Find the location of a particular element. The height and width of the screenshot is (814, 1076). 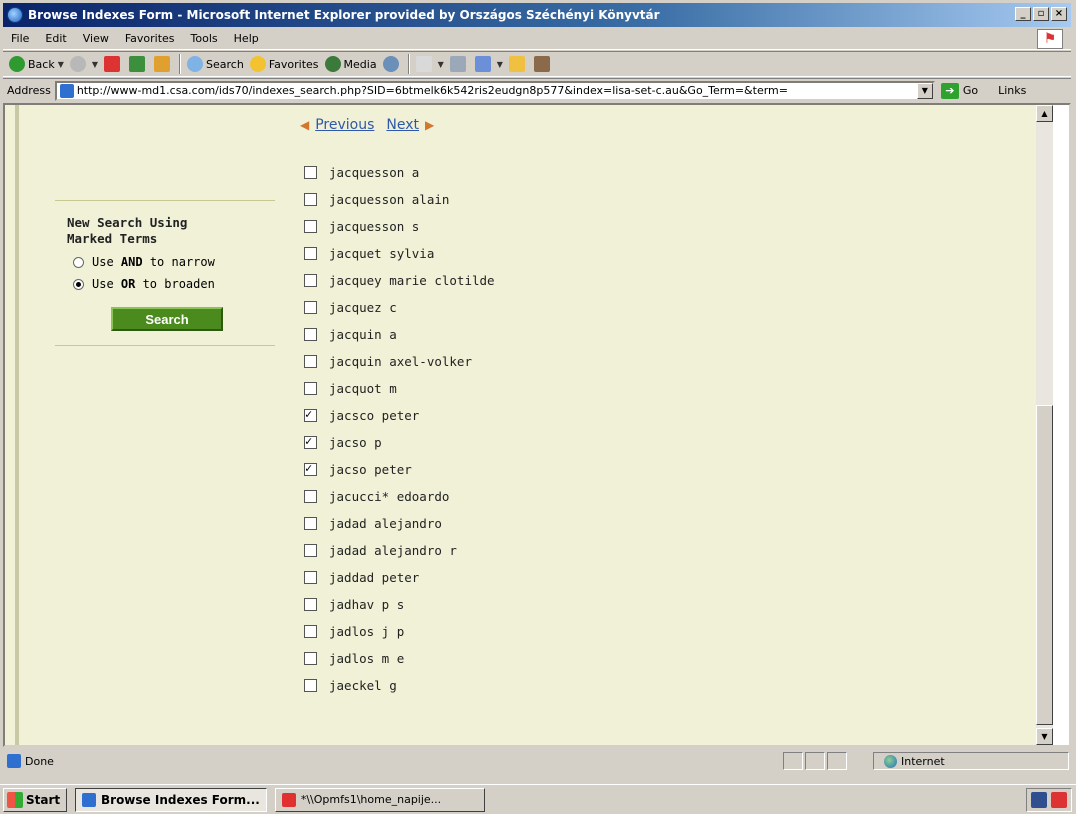

next-arrow-icon: ▶ is located at coordinates (429, 125).